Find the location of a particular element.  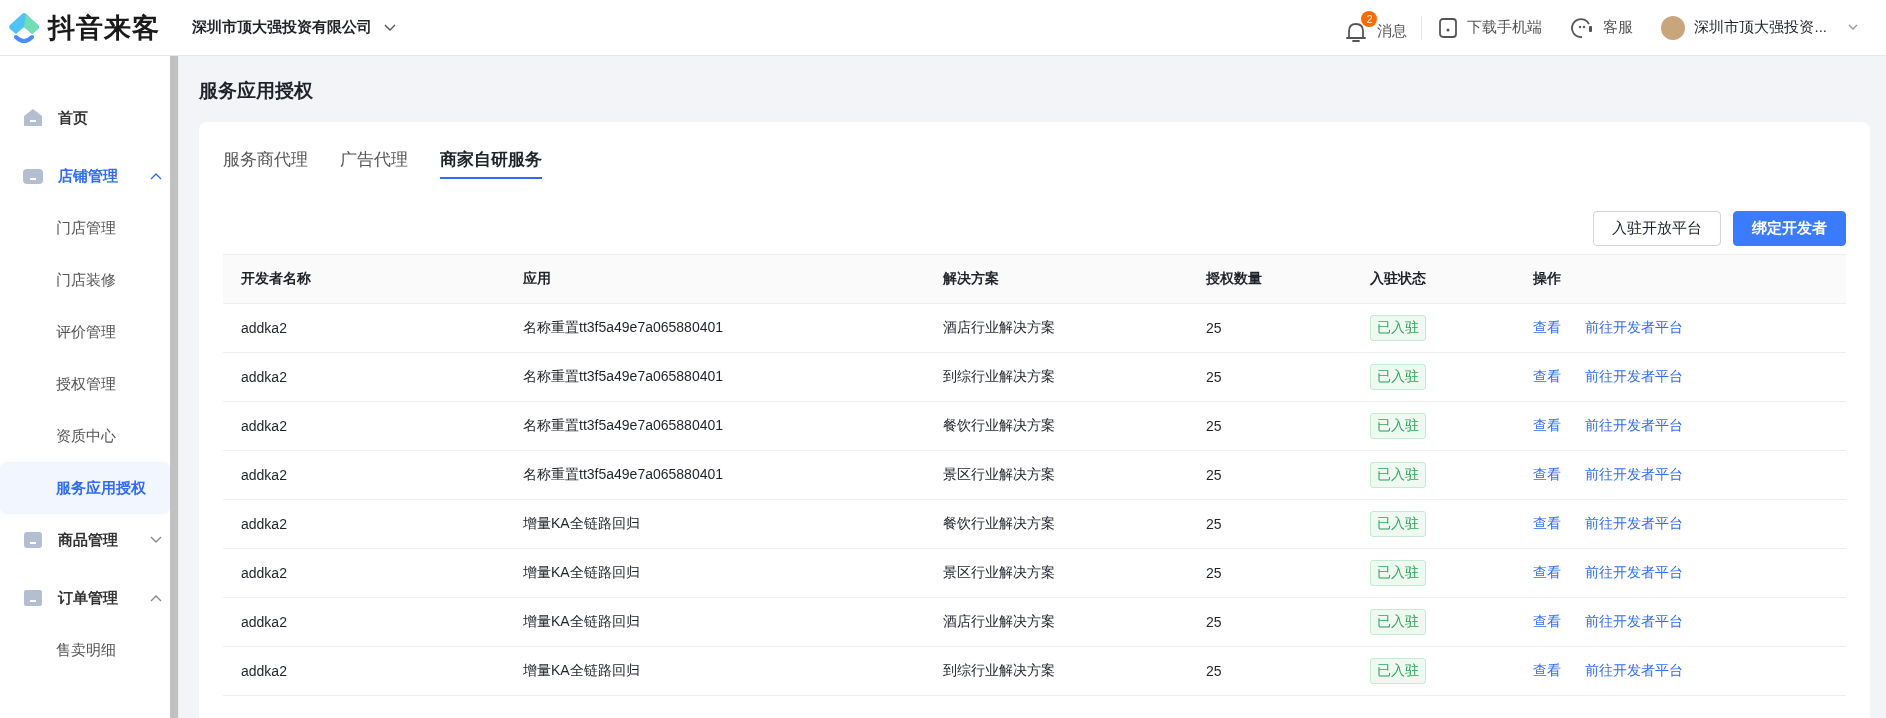

scrollbar is located at coordinates (174, 387).